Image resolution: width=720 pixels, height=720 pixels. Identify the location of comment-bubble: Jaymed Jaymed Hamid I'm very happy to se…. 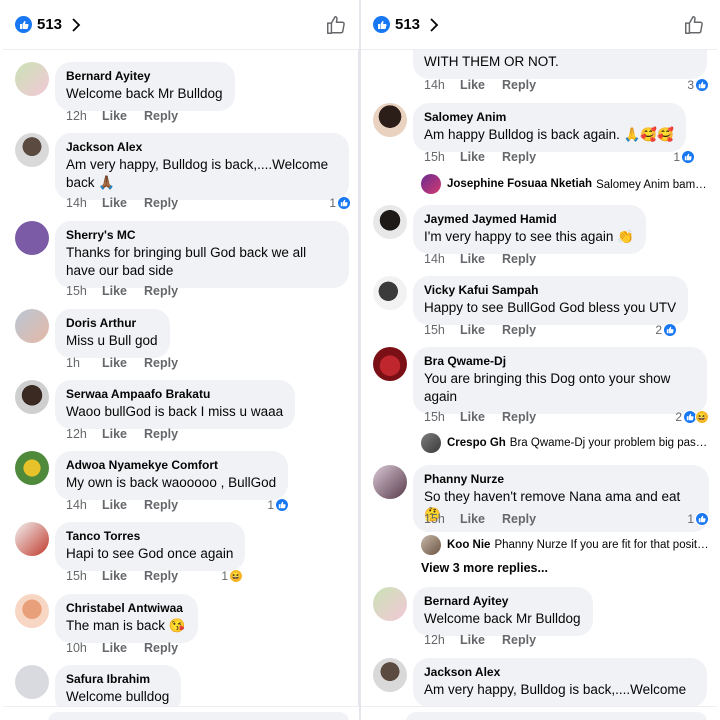
(529, 229).